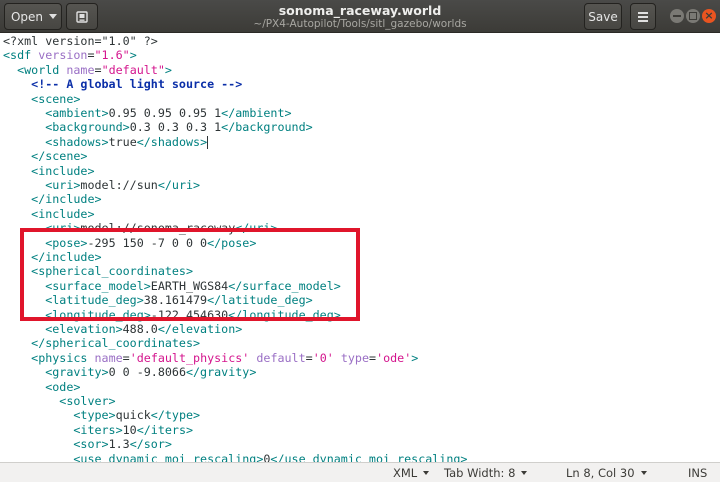  I want to click on tab-width-selector: Tab Width: 8, so click(486, 473).